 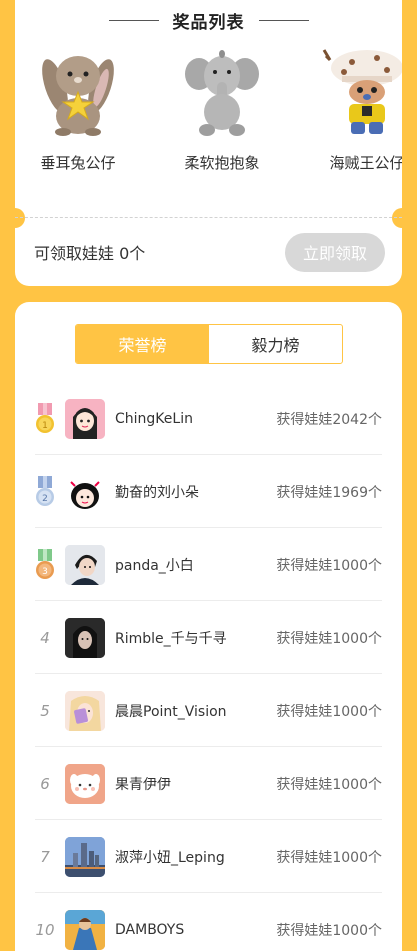 I want to click on rank-number: 5, so click(x=45, y=710).